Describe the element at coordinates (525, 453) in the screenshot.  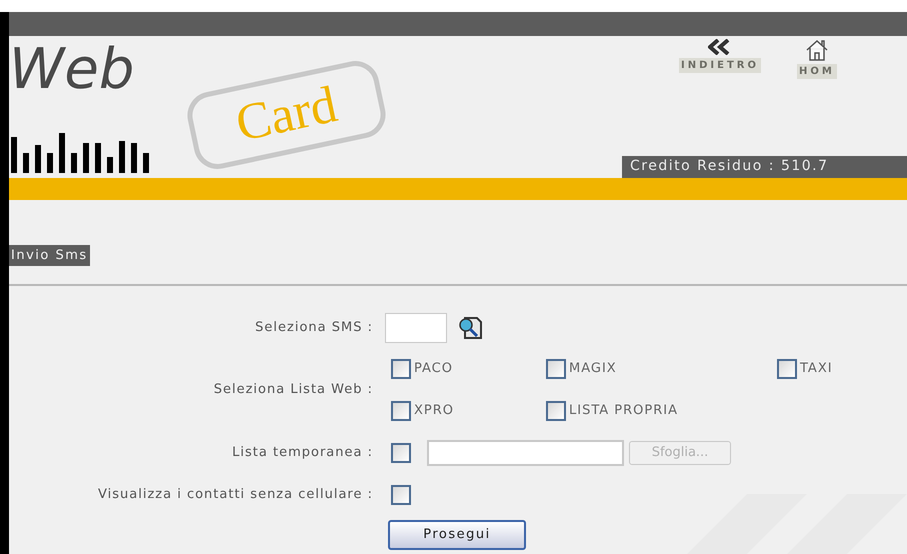
I see `file-input` at that location.